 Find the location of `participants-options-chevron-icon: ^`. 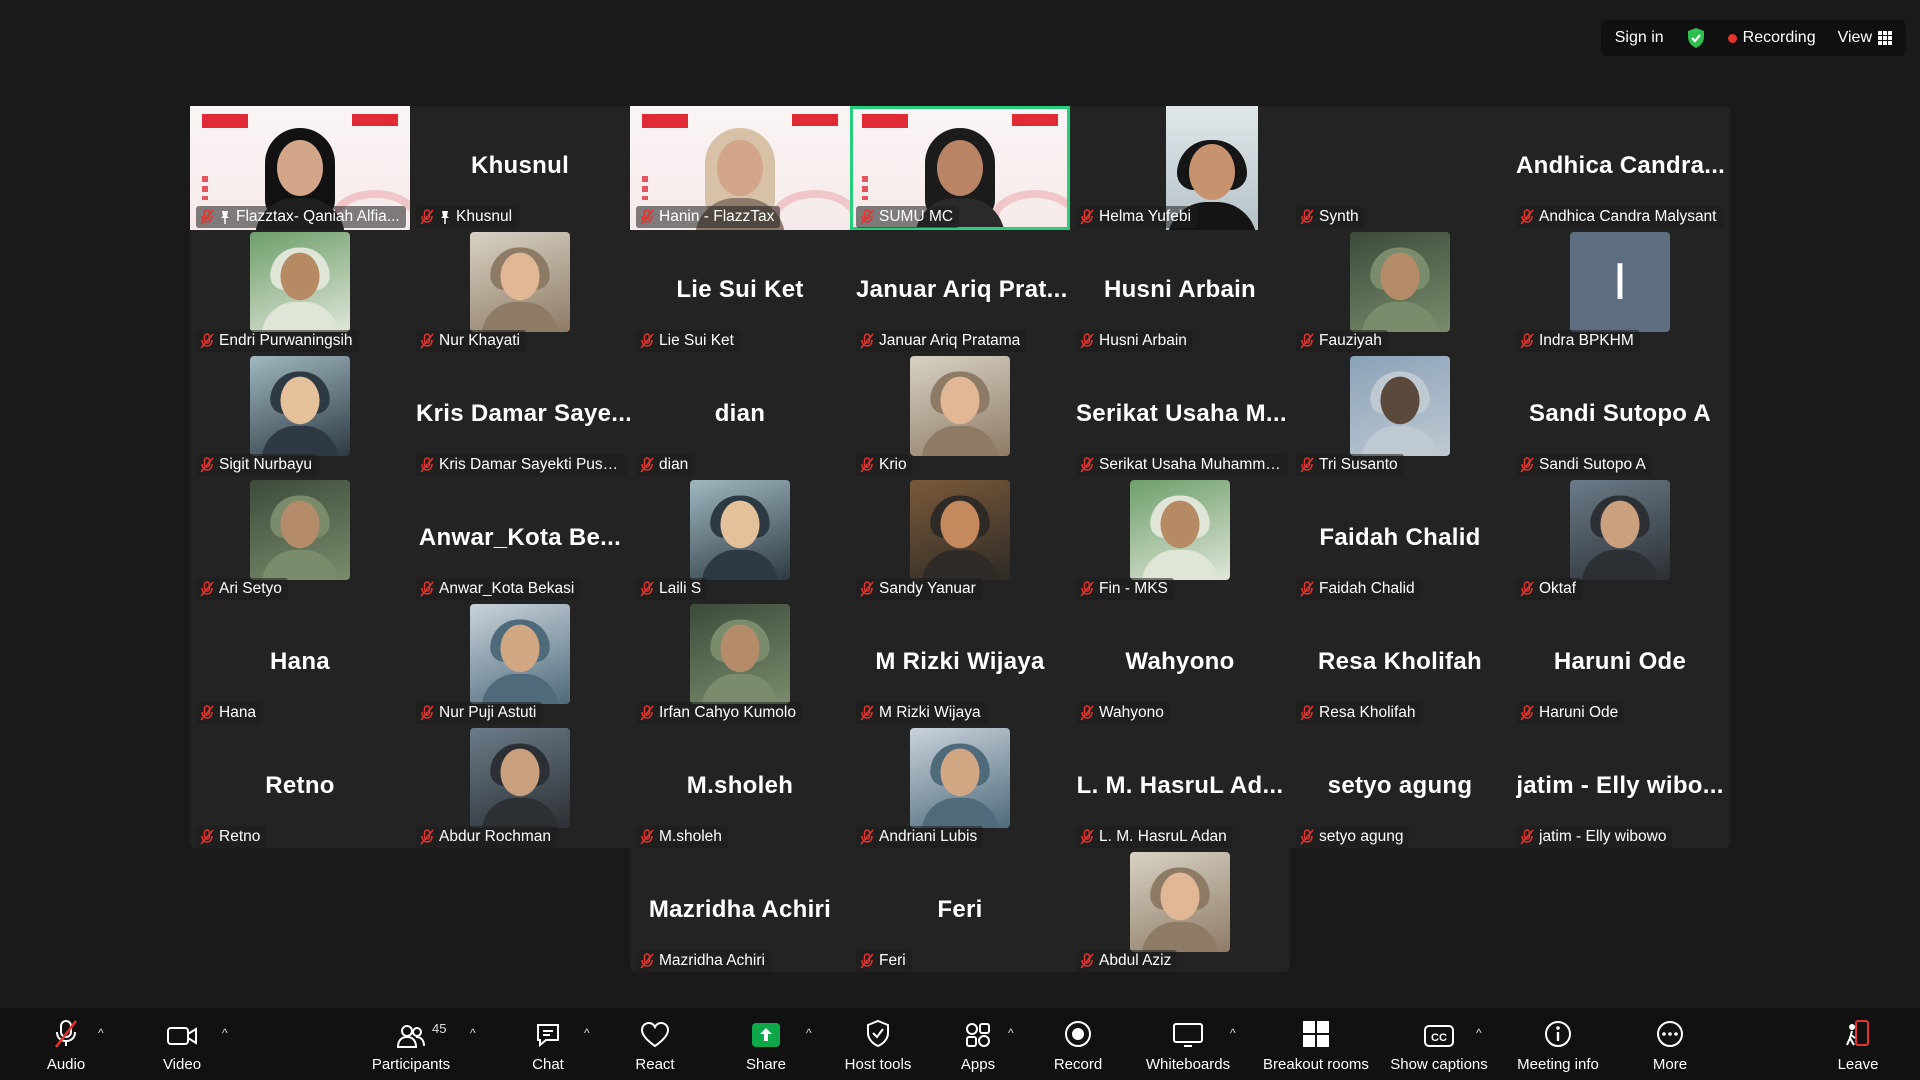

participants-options-chevron-icon: ^ is located at coordinates (473, 1033).